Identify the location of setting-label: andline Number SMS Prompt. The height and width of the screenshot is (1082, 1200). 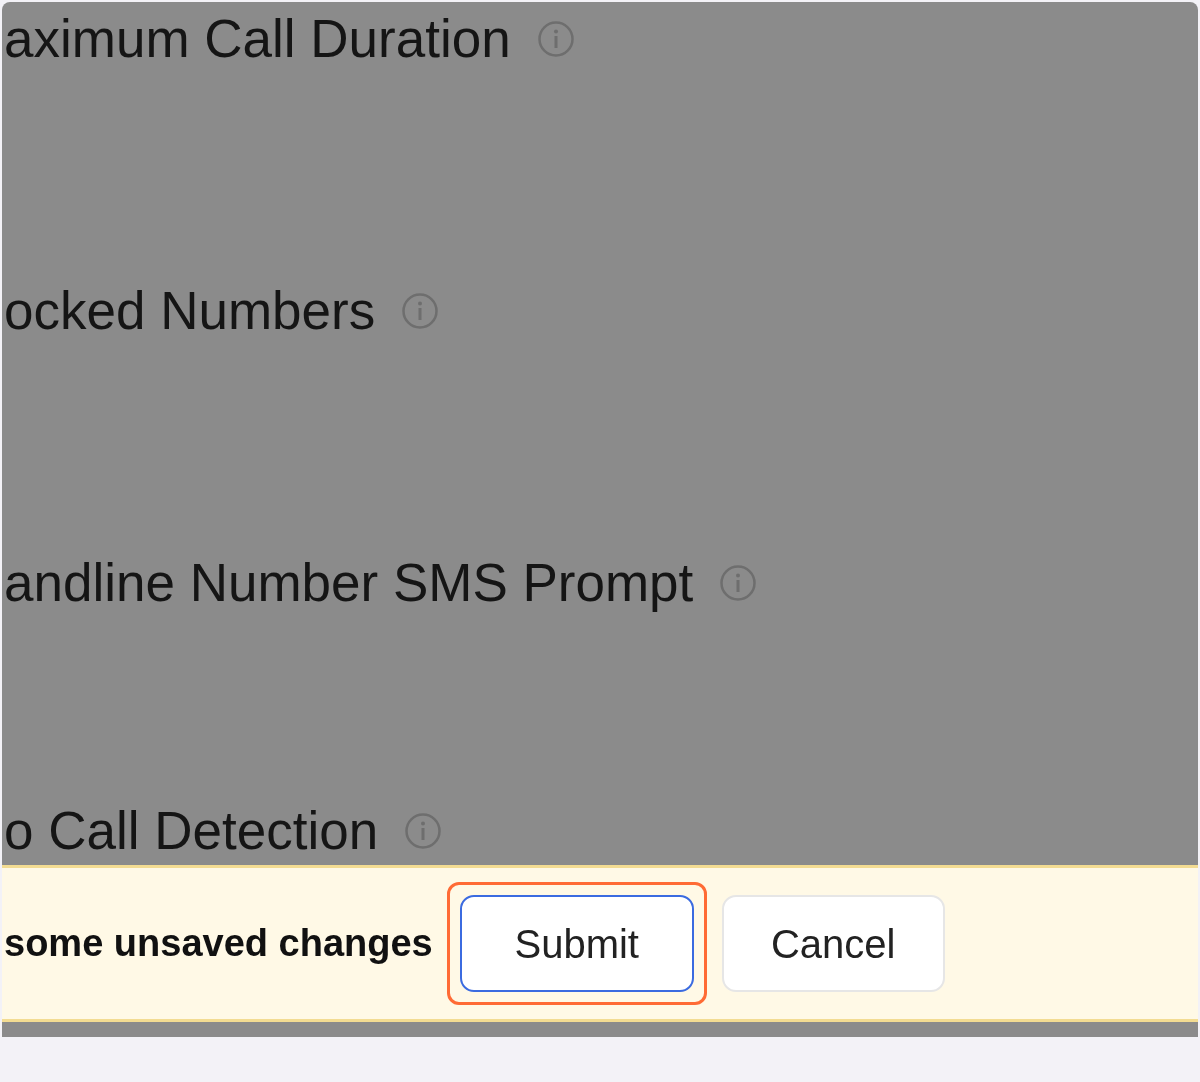
(349, 583).